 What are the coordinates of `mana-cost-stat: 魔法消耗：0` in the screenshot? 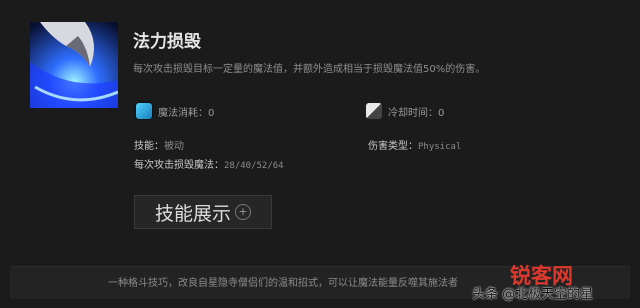 It's located at (175, 111).